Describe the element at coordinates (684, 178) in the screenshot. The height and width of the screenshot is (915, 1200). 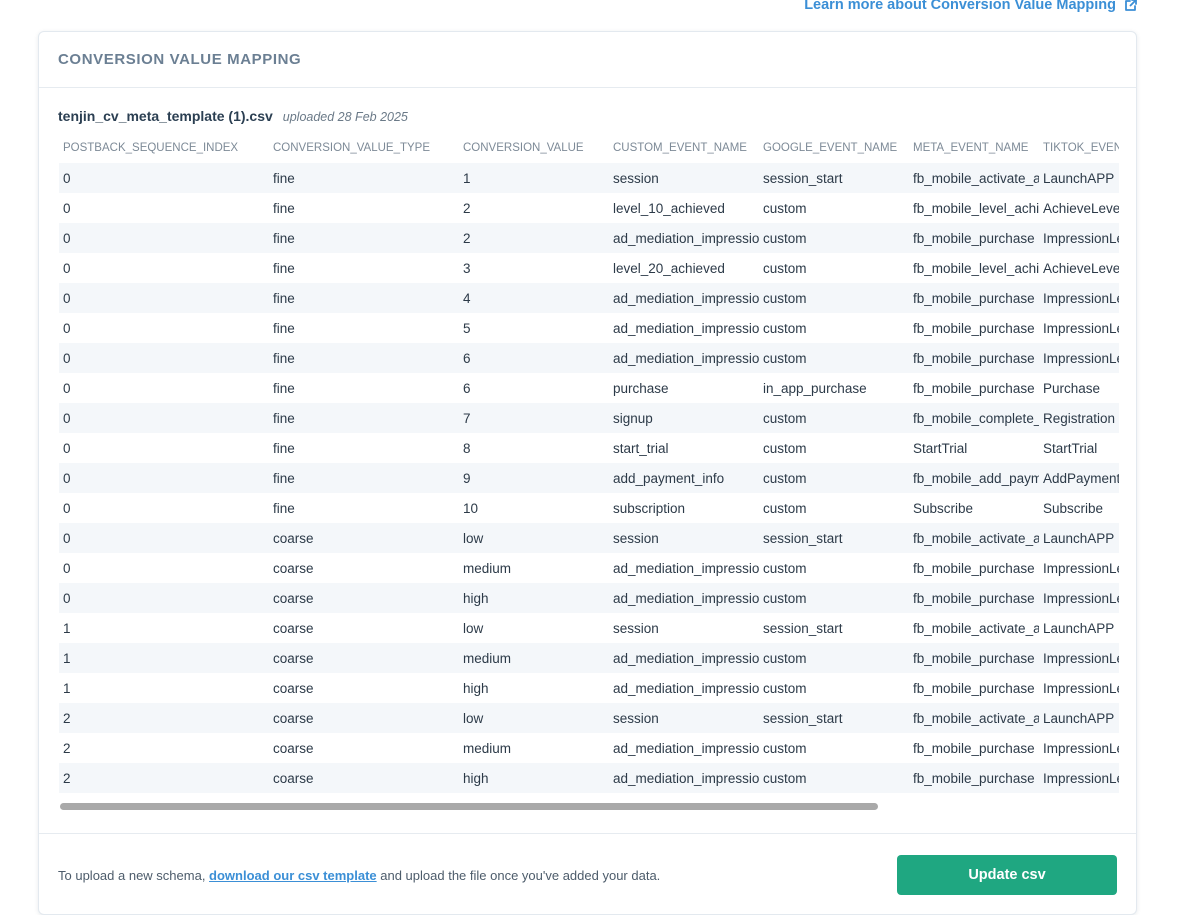
I see `table-cell: session` at that location.